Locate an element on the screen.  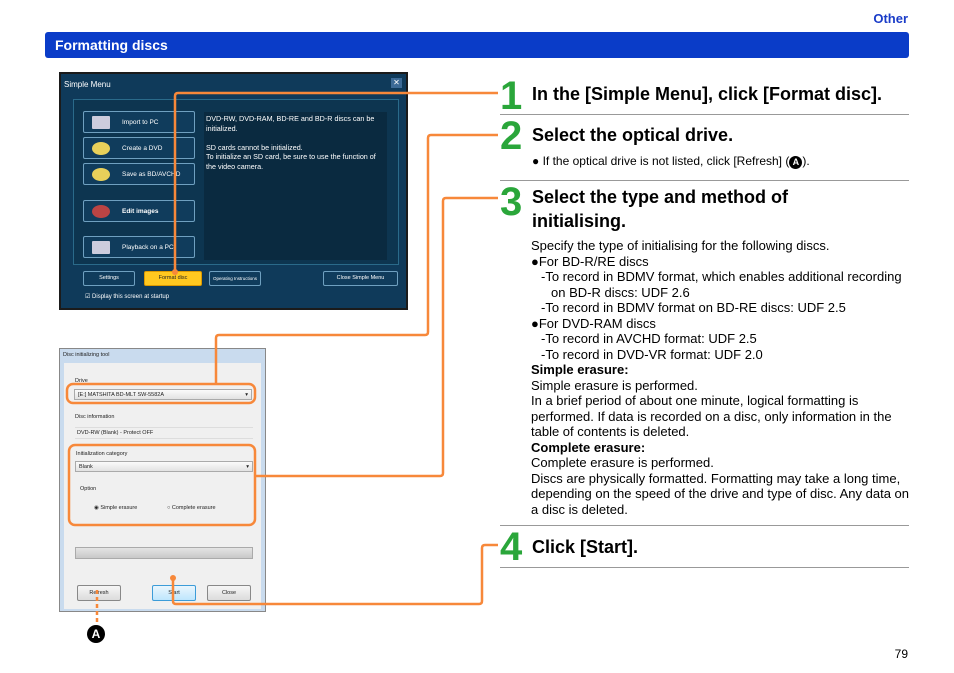
page-number: 79 is located at coordinates (901, 654).